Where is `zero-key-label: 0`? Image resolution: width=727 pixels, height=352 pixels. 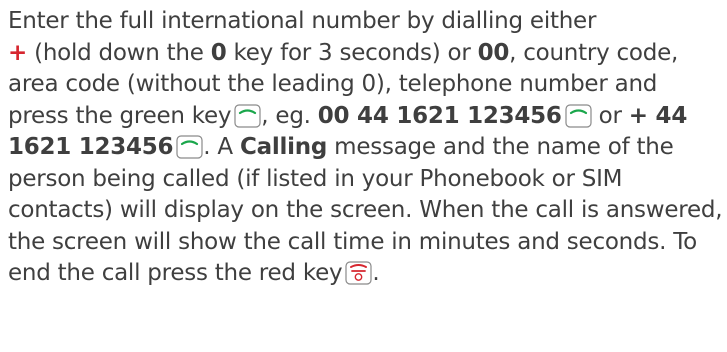 zero-key-label: 0 is located at coordinates (218, 52).